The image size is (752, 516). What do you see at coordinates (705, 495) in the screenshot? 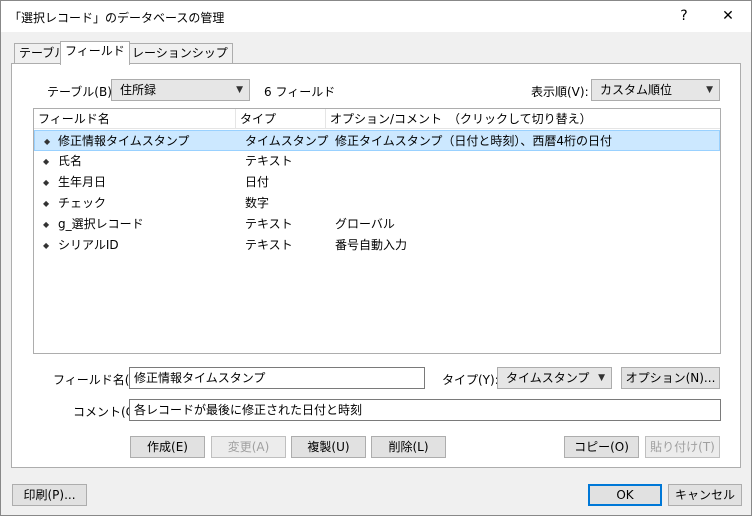
I see `cancel-button: キャンセル` at bounding box center [705, 495].